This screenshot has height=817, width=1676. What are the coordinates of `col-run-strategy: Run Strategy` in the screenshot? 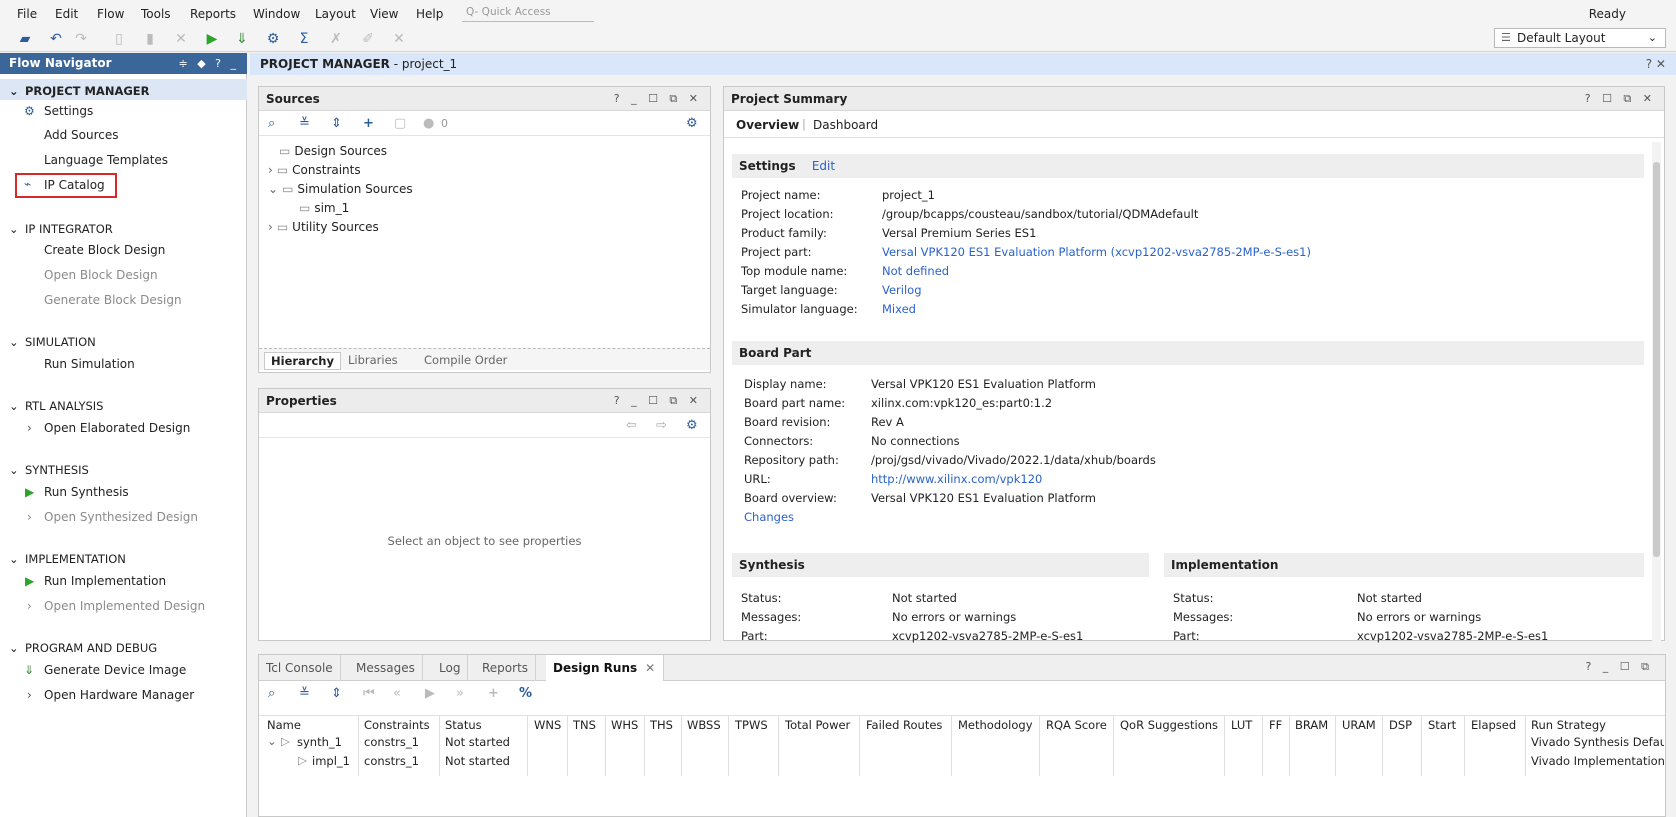 It's located at (1568, 725).